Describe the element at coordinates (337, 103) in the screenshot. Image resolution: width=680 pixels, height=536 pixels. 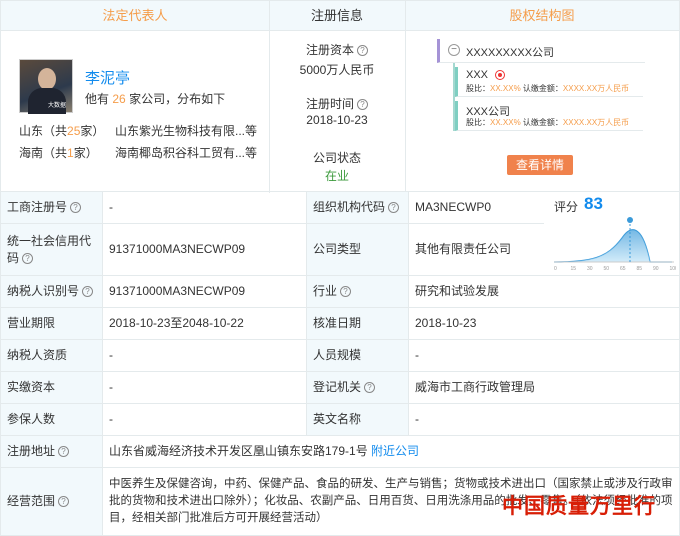
I see `date-label: 注册时间?` at that location.